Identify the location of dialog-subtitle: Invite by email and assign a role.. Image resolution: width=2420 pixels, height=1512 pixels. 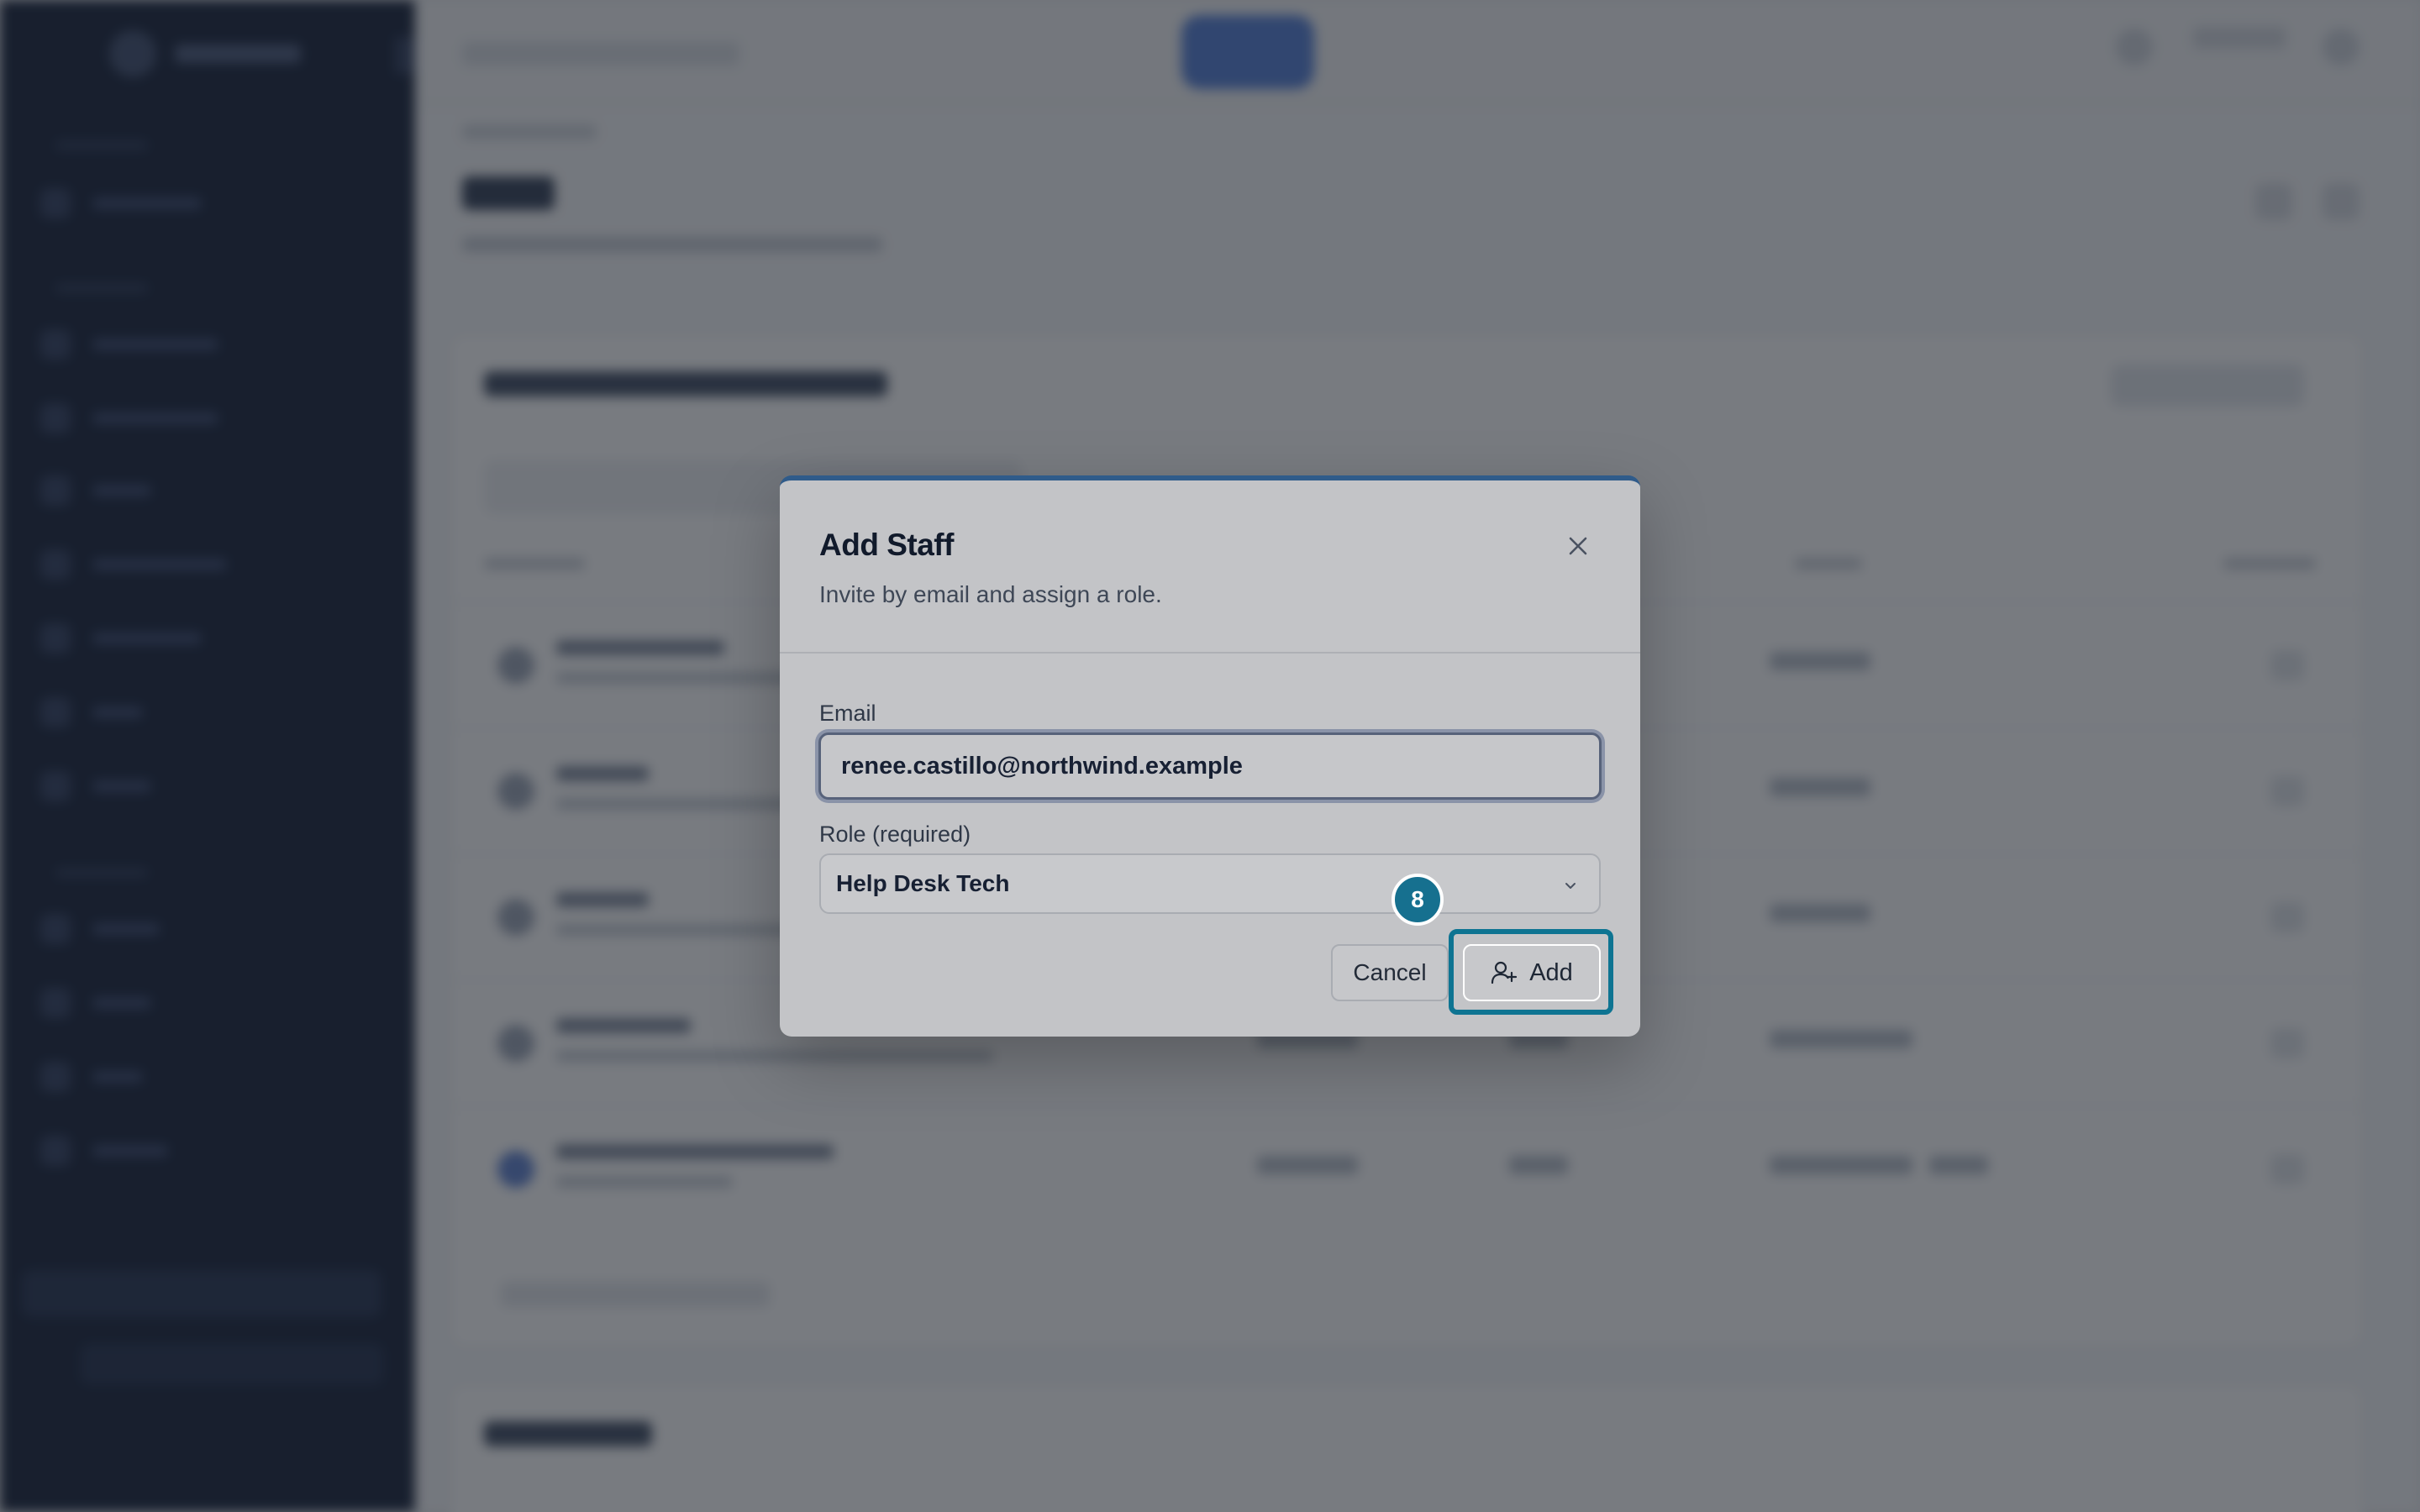
(991, 594).